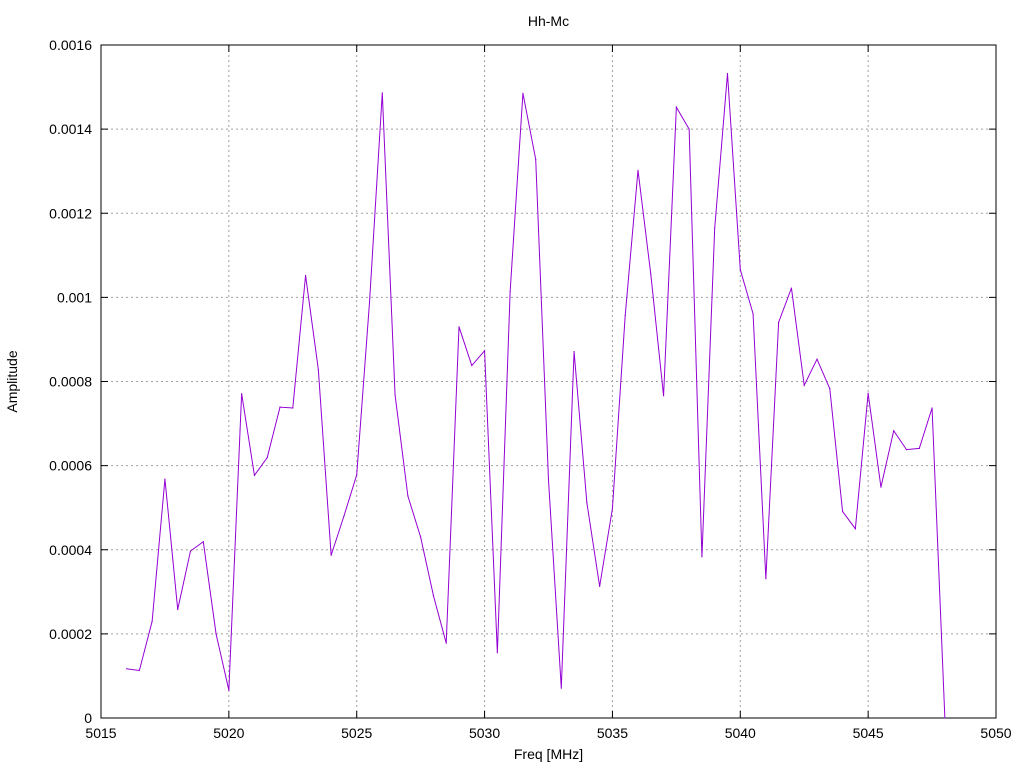 This screenshot has height=768, width=1024. What do you see at coordinates (70, 634) in the screenshot?
I see `y-tick-label: 0.0002` at bounding box center [70, 634].